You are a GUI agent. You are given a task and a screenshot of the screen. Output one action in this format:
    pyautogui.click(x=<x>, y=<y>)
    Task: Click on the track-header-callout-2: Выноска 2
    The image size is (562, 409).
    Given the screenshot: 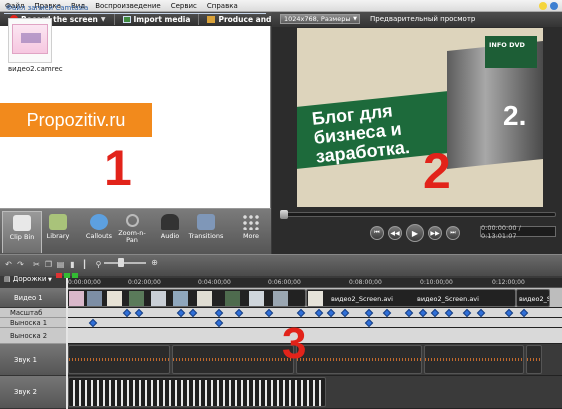 What is the action you would take?
    pyautogui.click(x=33, y=336)
    